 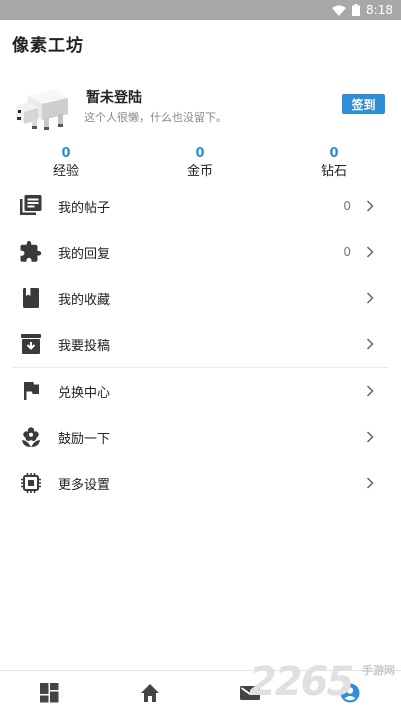 What do you see at coordinates (50, 693) in the screenshot?
I see `dashboard-icon` at bounding box center [50, 693].